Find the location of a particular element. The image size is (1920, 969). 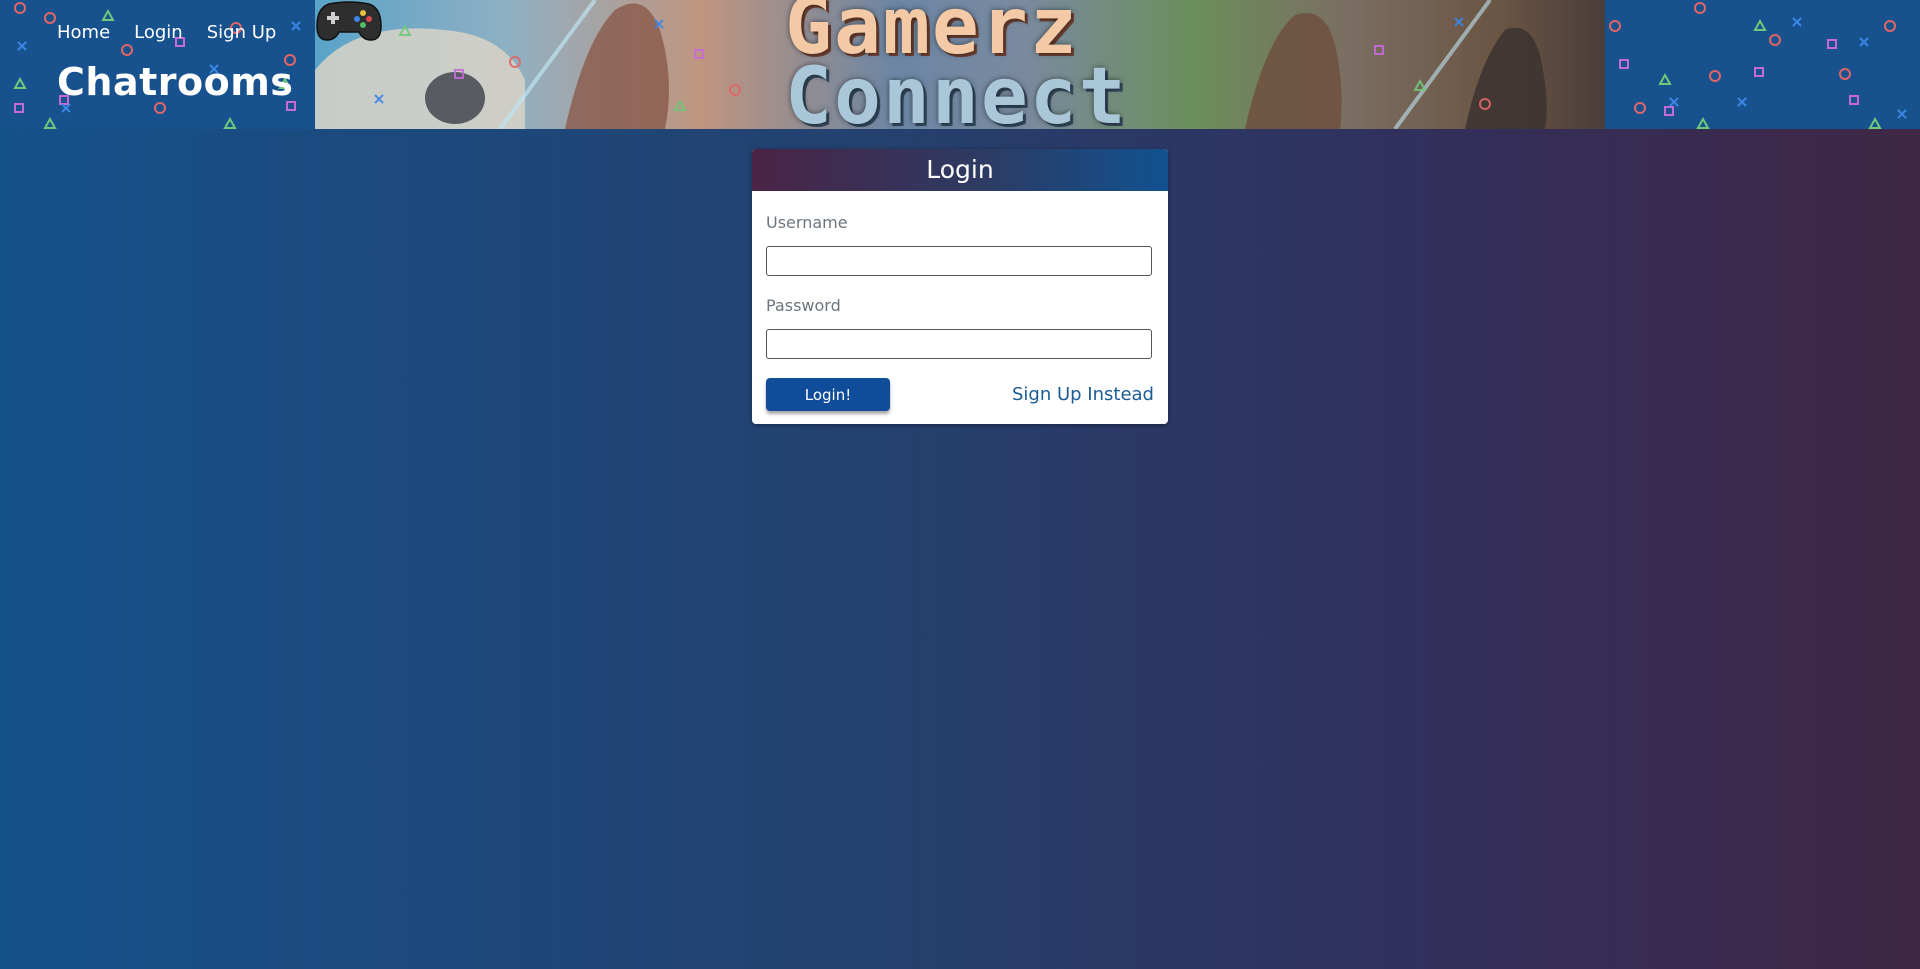

password-input is located at coordinates (959, 344).